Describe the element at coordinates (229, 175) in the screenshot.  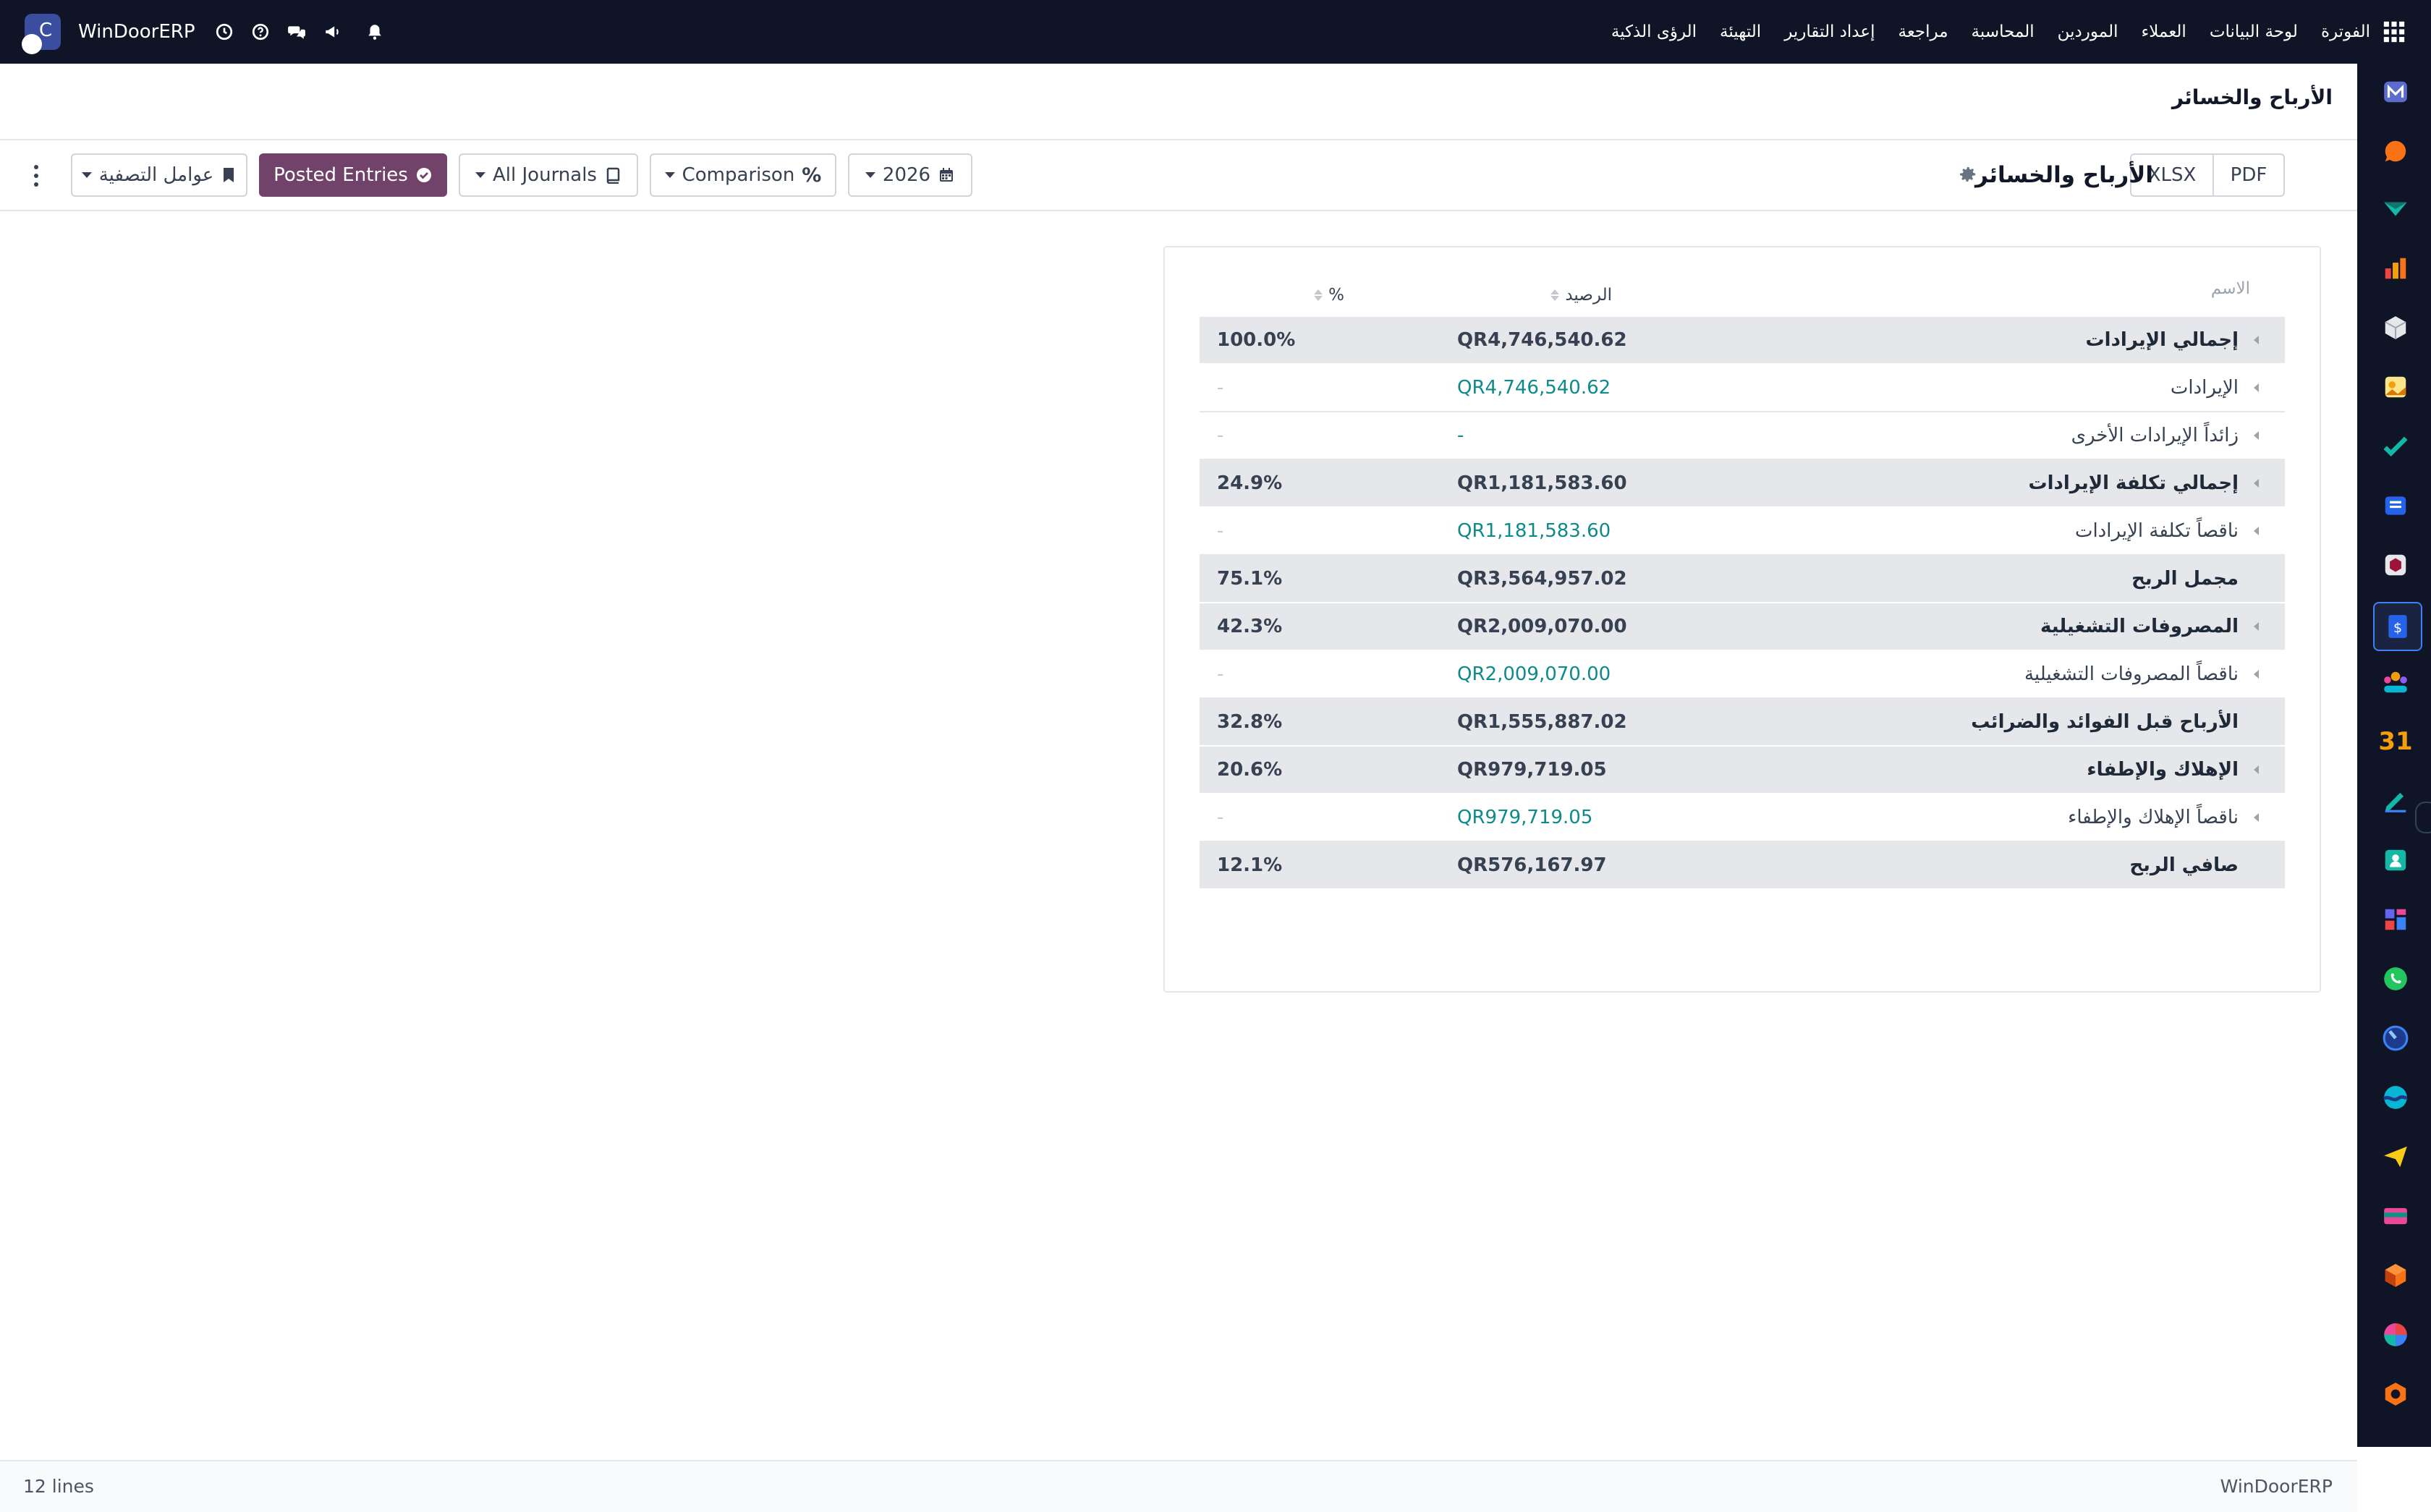
I see `bookmark-icon` at that location.